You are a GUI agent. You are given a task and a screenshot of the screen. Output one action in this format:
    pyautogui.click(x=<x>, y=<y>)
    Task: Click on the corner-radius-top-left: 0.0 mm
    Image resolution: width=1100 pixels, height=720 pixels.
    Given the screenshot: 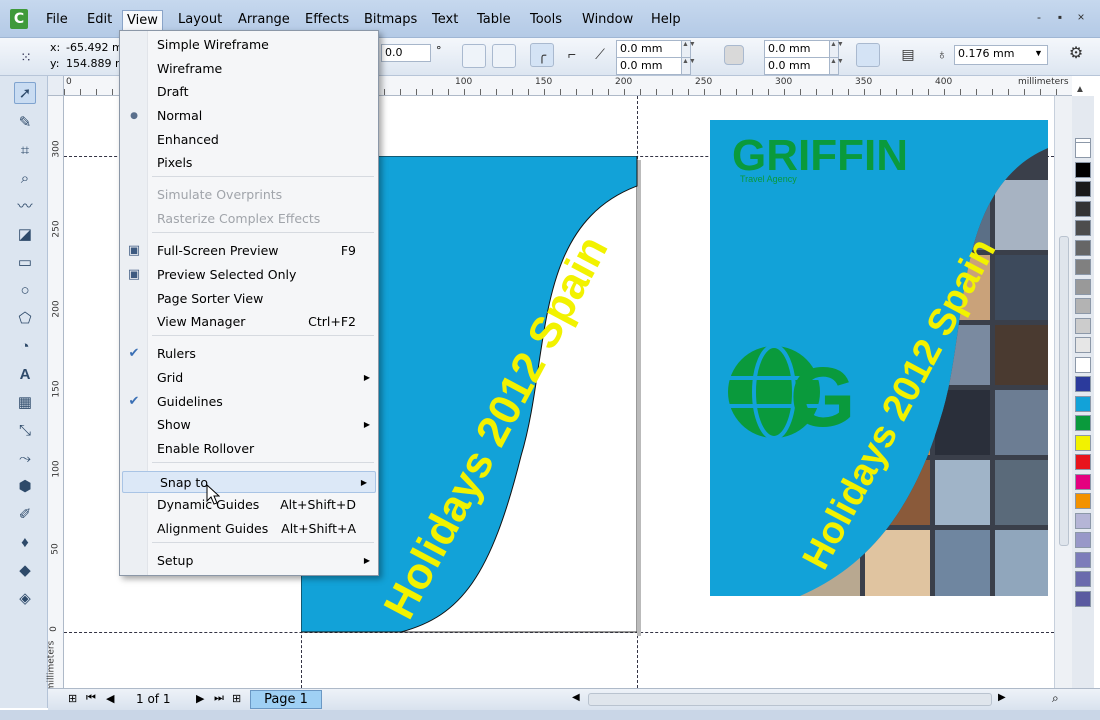 What is the action you would take?
    pyautogui.click(x=649, y=49)
    